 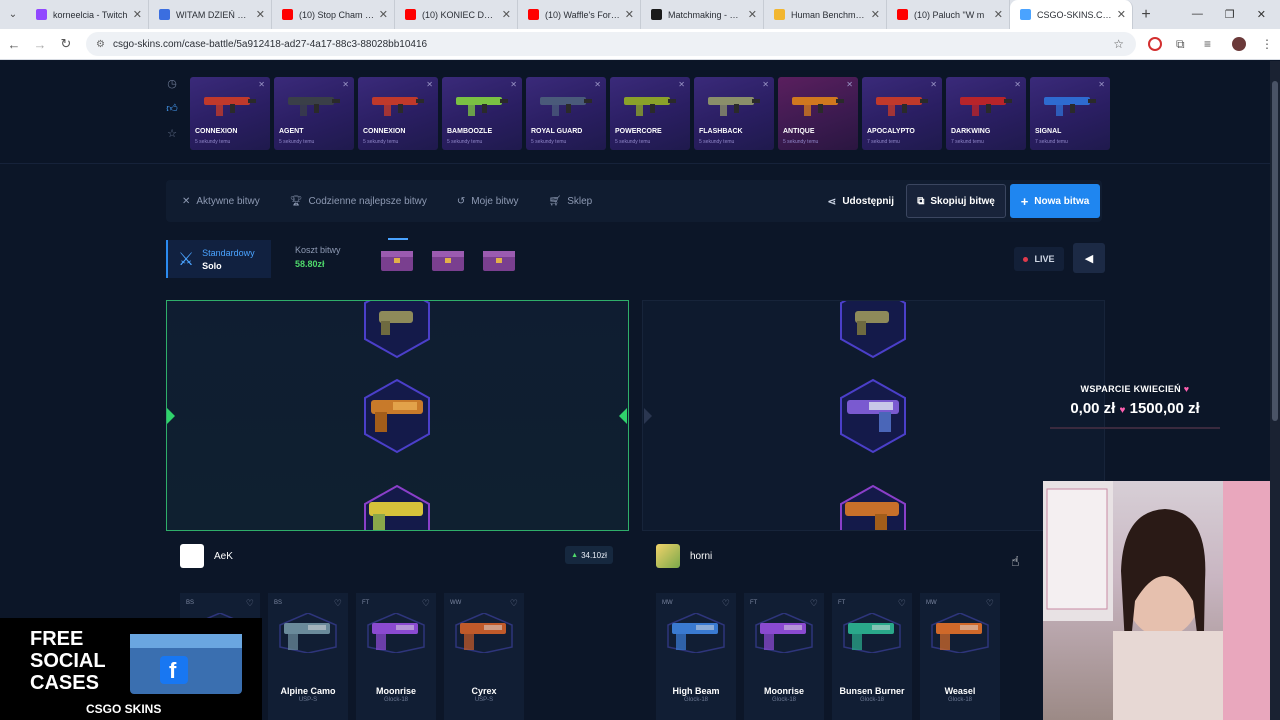 What do you see at coordinates (210, 14) in the screenshot?
I see `browser-tab: WITAM DZIEŃ DOBR ✕` at bounding box center [210, 14].